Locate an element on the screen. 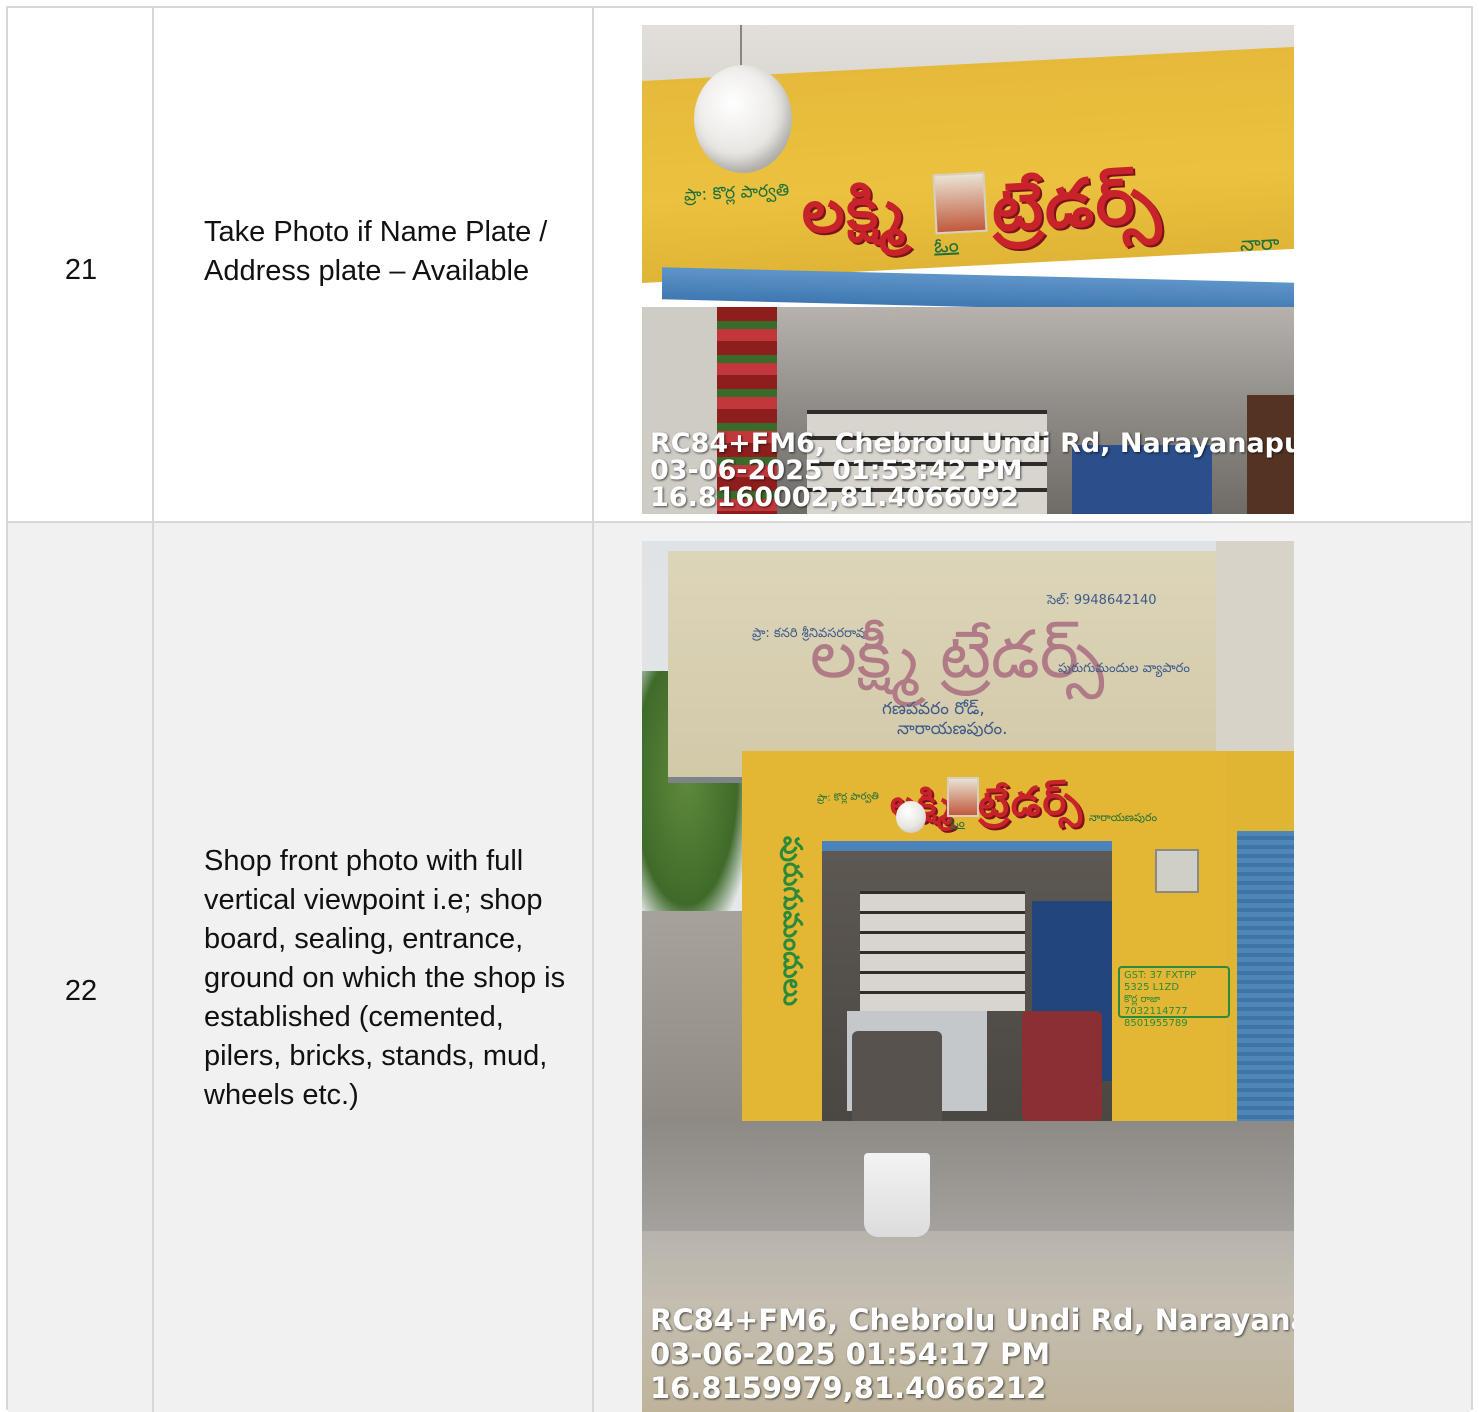 This screenshot has width=1479, height=1412. geo-stamp-coordinates: 16.8160002,81.4066092 is located at coordinates (834, 497).